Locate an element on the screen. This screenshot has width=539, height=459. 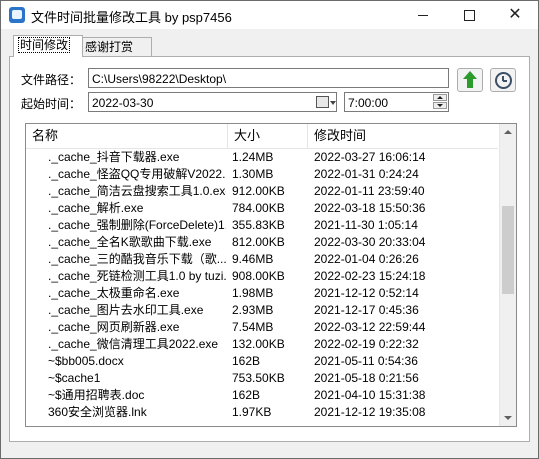
history-button is located at coordinates (503, 80).